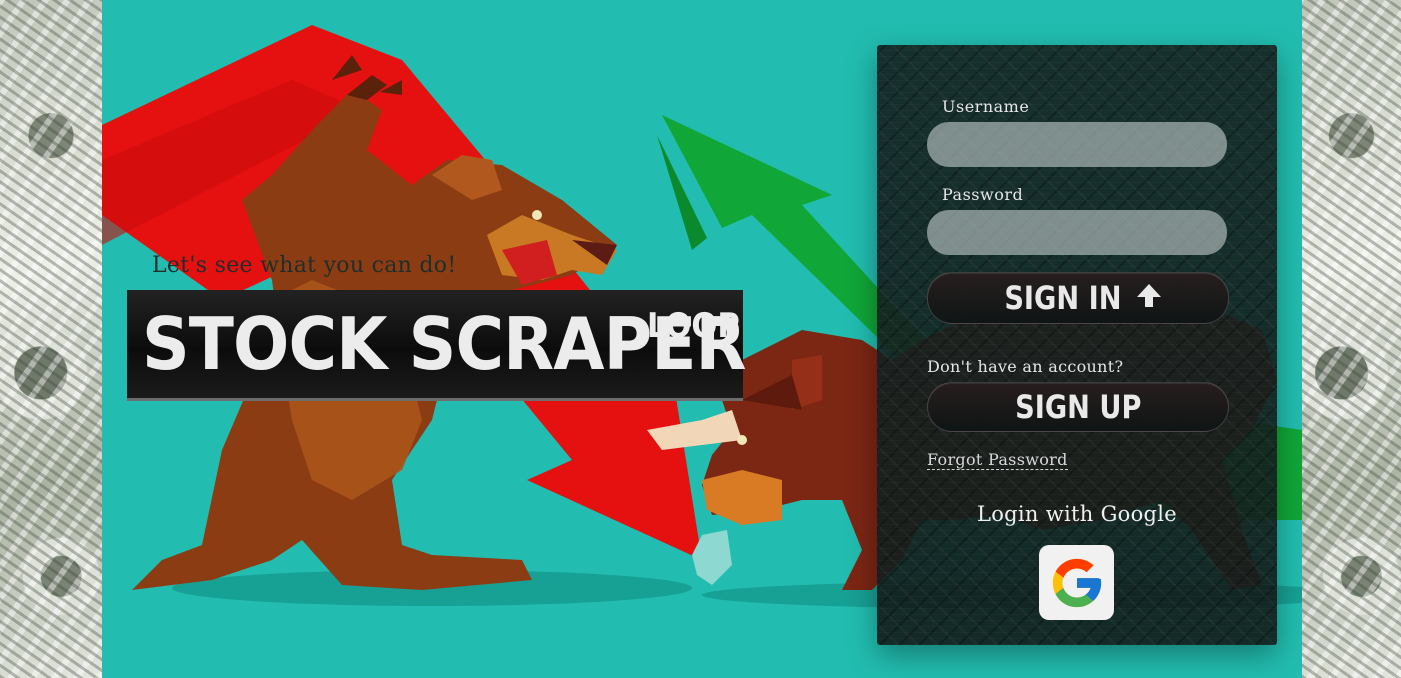  I want to click on no-account-text: Don't have an account?, so click(1025, 366).